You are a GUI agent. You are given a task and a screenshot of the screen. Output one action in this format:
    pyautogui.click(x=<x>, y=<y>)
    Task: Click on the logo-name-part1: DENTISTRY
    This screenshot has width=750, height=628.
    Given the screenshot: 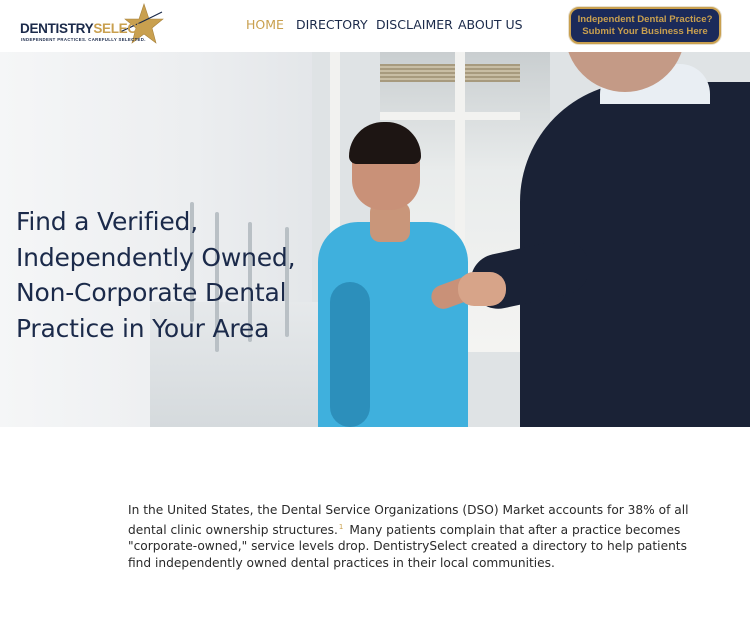 What is the action you would take?
    pyautogui.click(x=57, y=28)
    